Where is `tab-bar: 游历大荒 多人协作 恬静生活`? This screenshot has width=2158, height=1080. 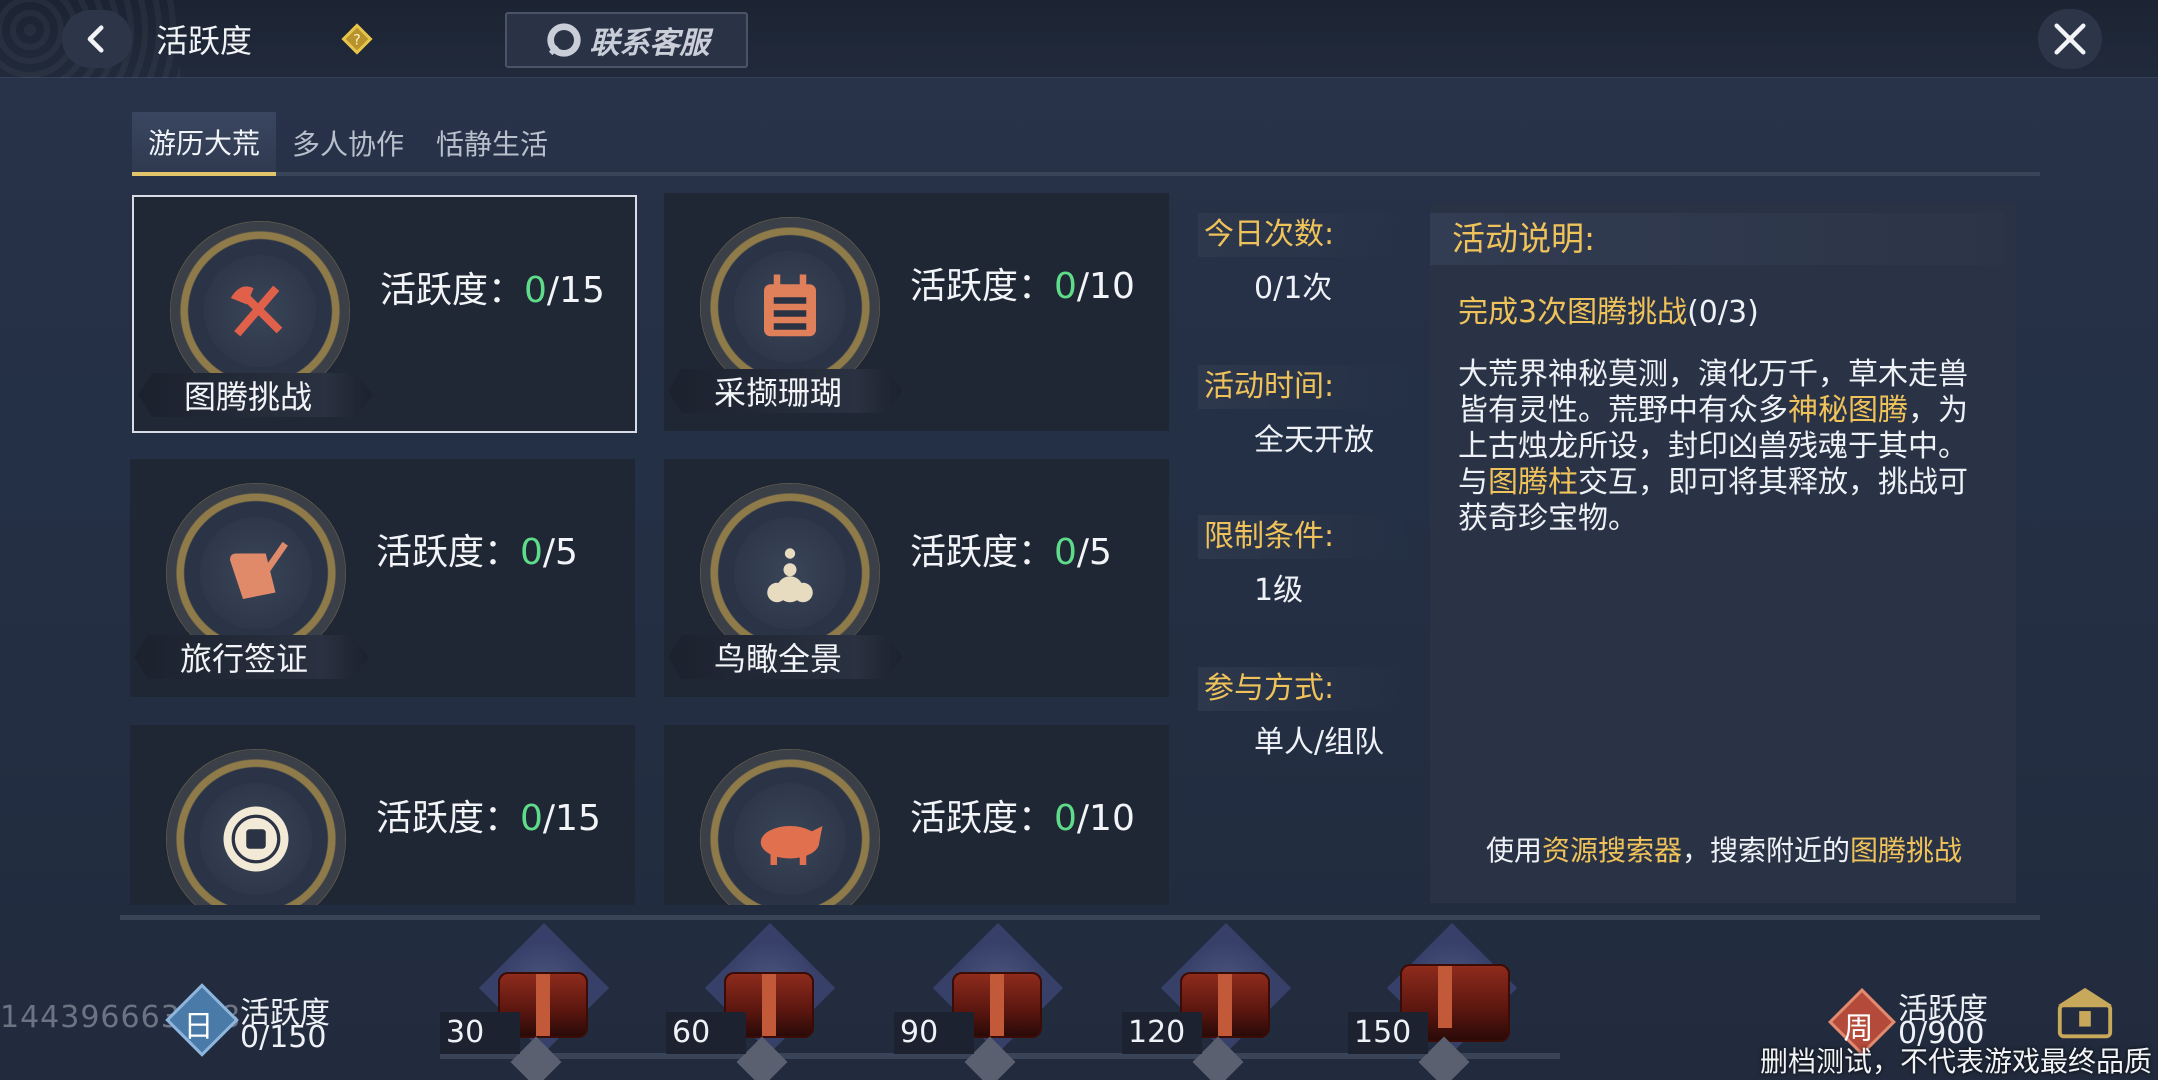
tab-bar: 游历大荒 多人协作 恬静生活 is located at coordinates (348, 144).